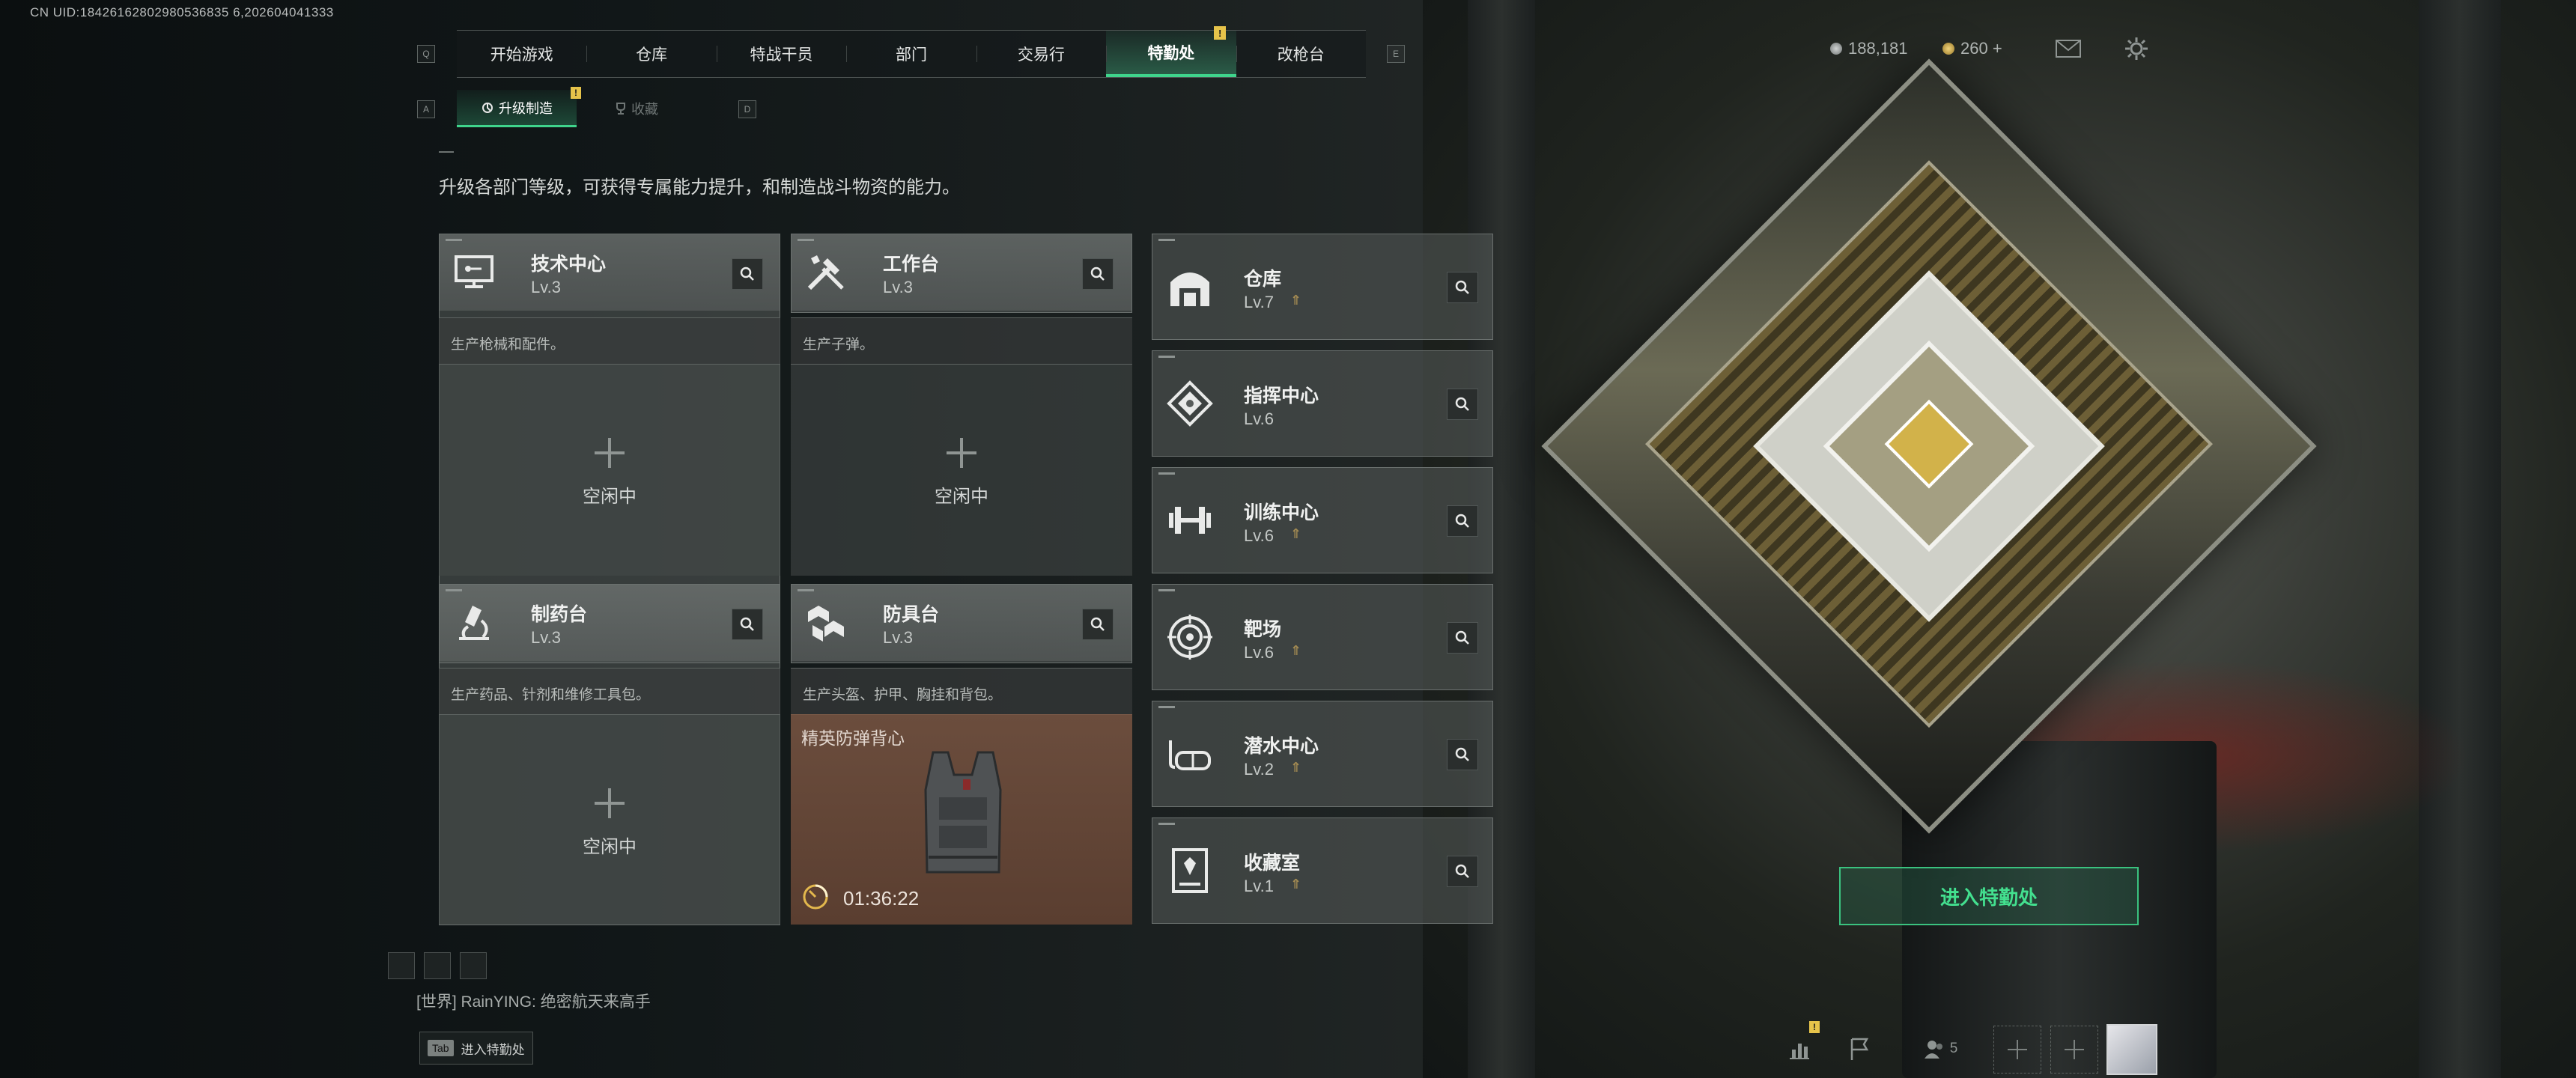 The image size is (2576, 1078). I want to click on tab-upgrade-craft: 升级制造 !, so click(519, 107).